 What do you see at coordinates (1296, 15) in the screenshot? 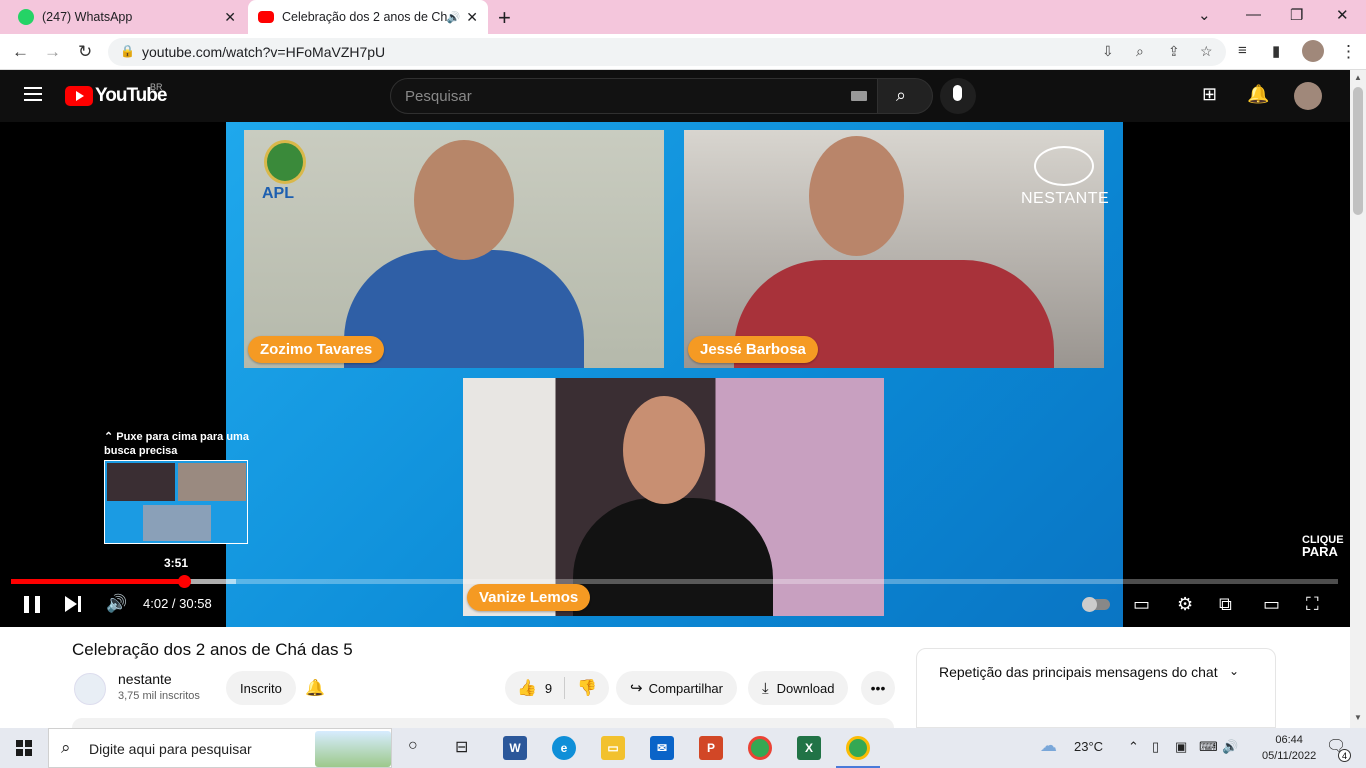
I see `restore-icon: ❐` at bounding box center [1296, 15].